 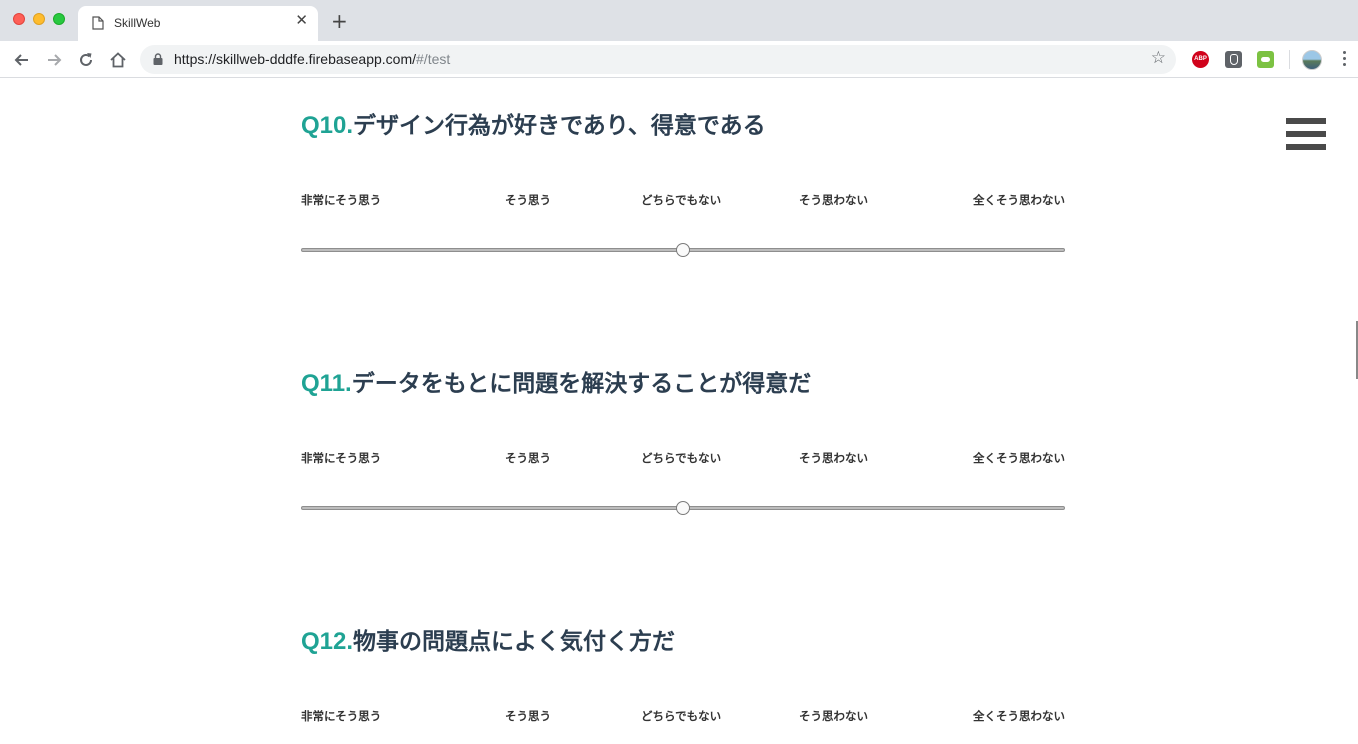 What do you see at coordinates (22, 60) in the screenshot?
I see `back-arrow-icon` at bounding box center [22, 60].